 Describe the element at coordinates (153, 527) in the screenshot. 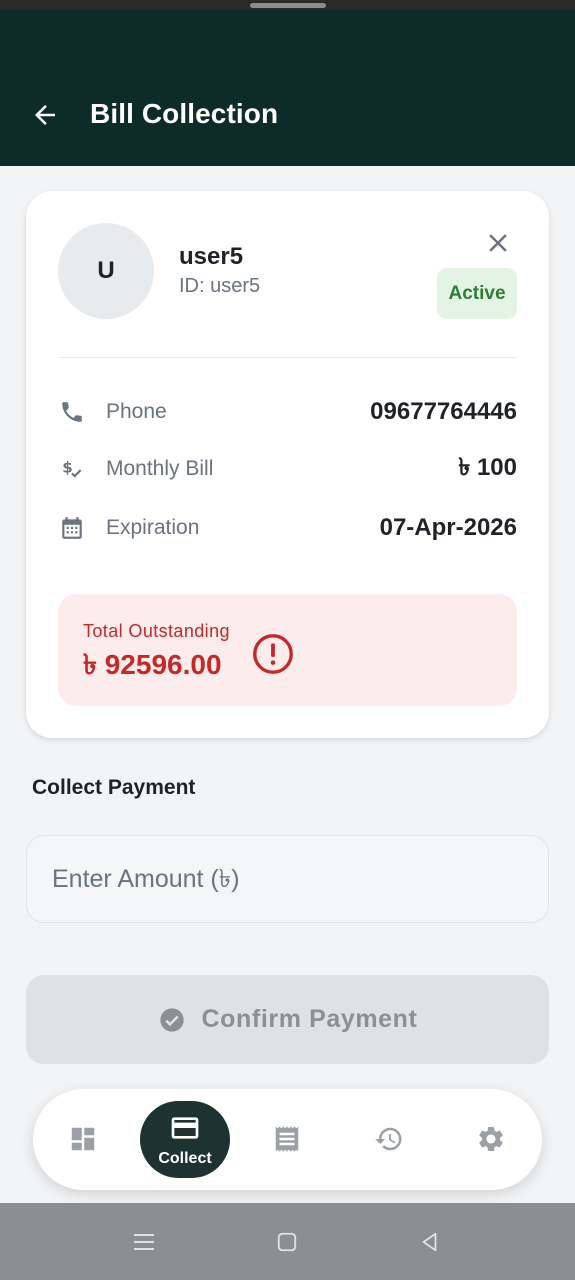

I see `expiration-label: Expiration` at that location.